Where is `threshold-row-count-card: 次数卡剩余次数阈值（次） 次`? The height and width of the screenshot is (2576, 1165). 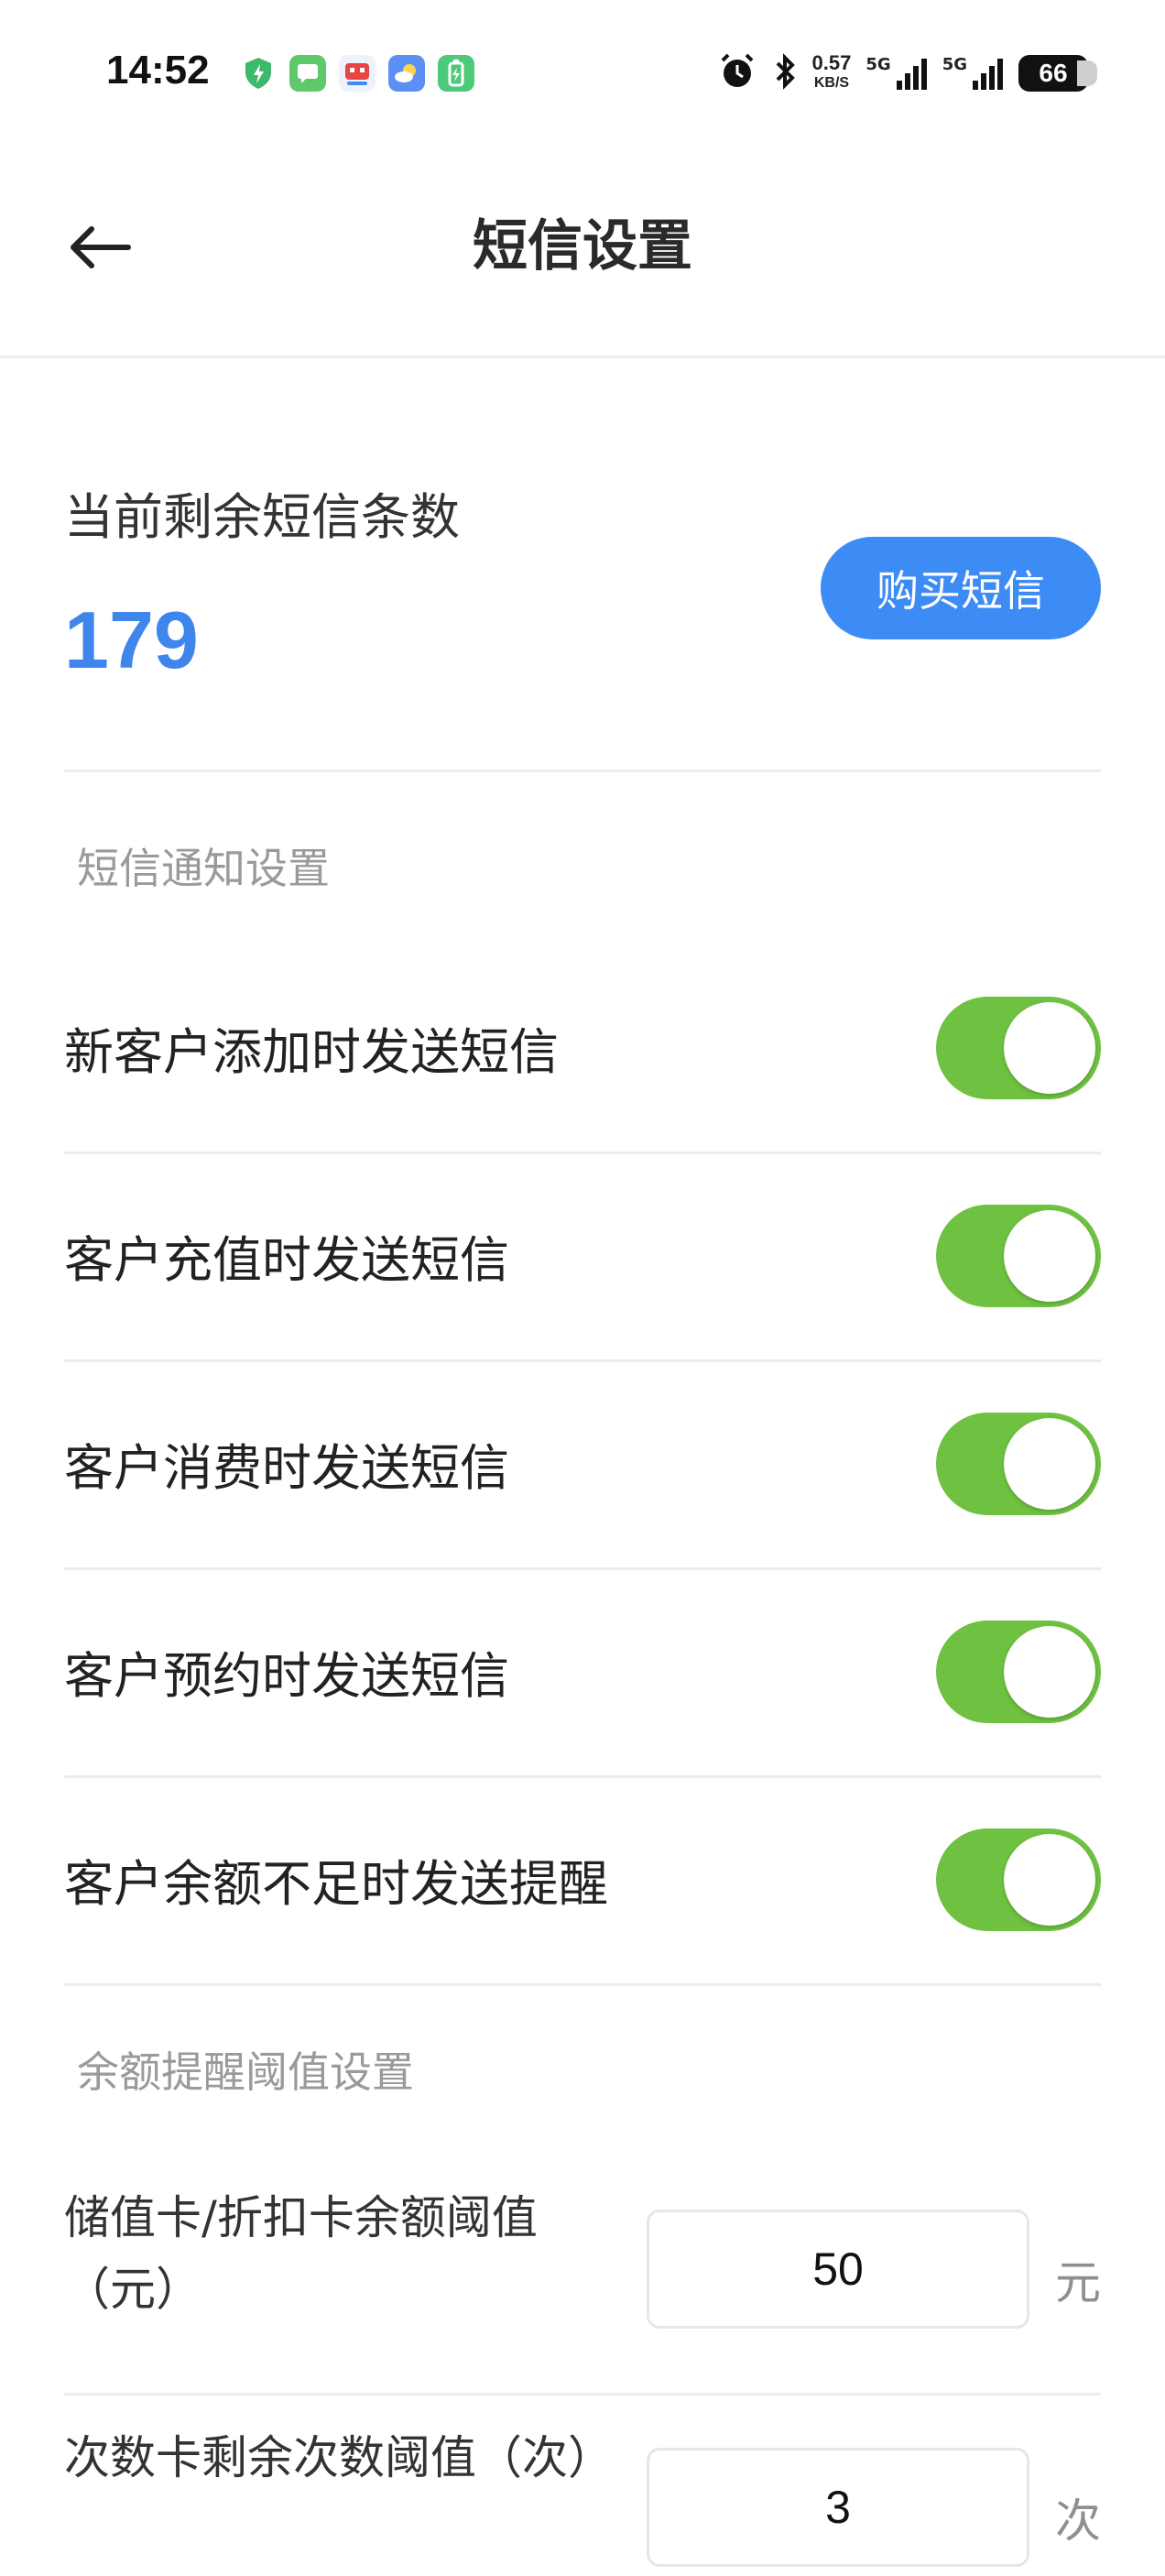 threshold-row-count-card: 次数卡剩余次数阈值（次） 次 is located at coordinates (582, 2485).